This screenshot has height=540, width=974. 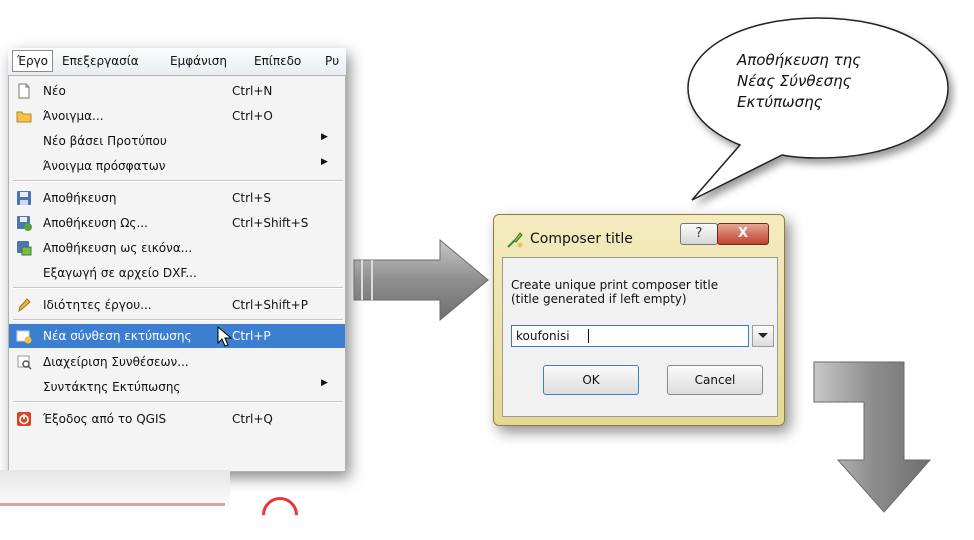 What do you see at coordinates (270, 305) in the screenshot?
I see `menu-item-shortcut: Ctrl+Shift+P` at bounding box center [270, 305].